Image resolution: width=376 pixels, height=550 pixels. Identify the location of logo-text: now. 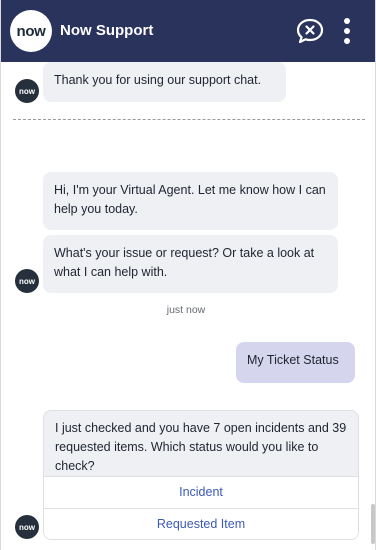
(31, 31).